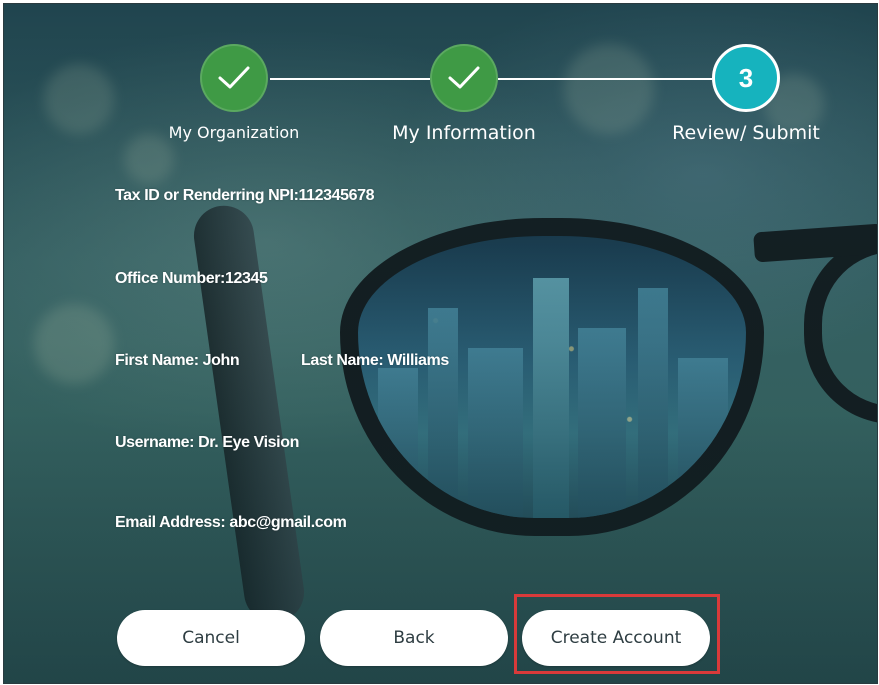 This screenshot has height=685, width=879. I want to click on tax-id-text: Tax ID or Renderring NPI:112345678, so click(245, 195).